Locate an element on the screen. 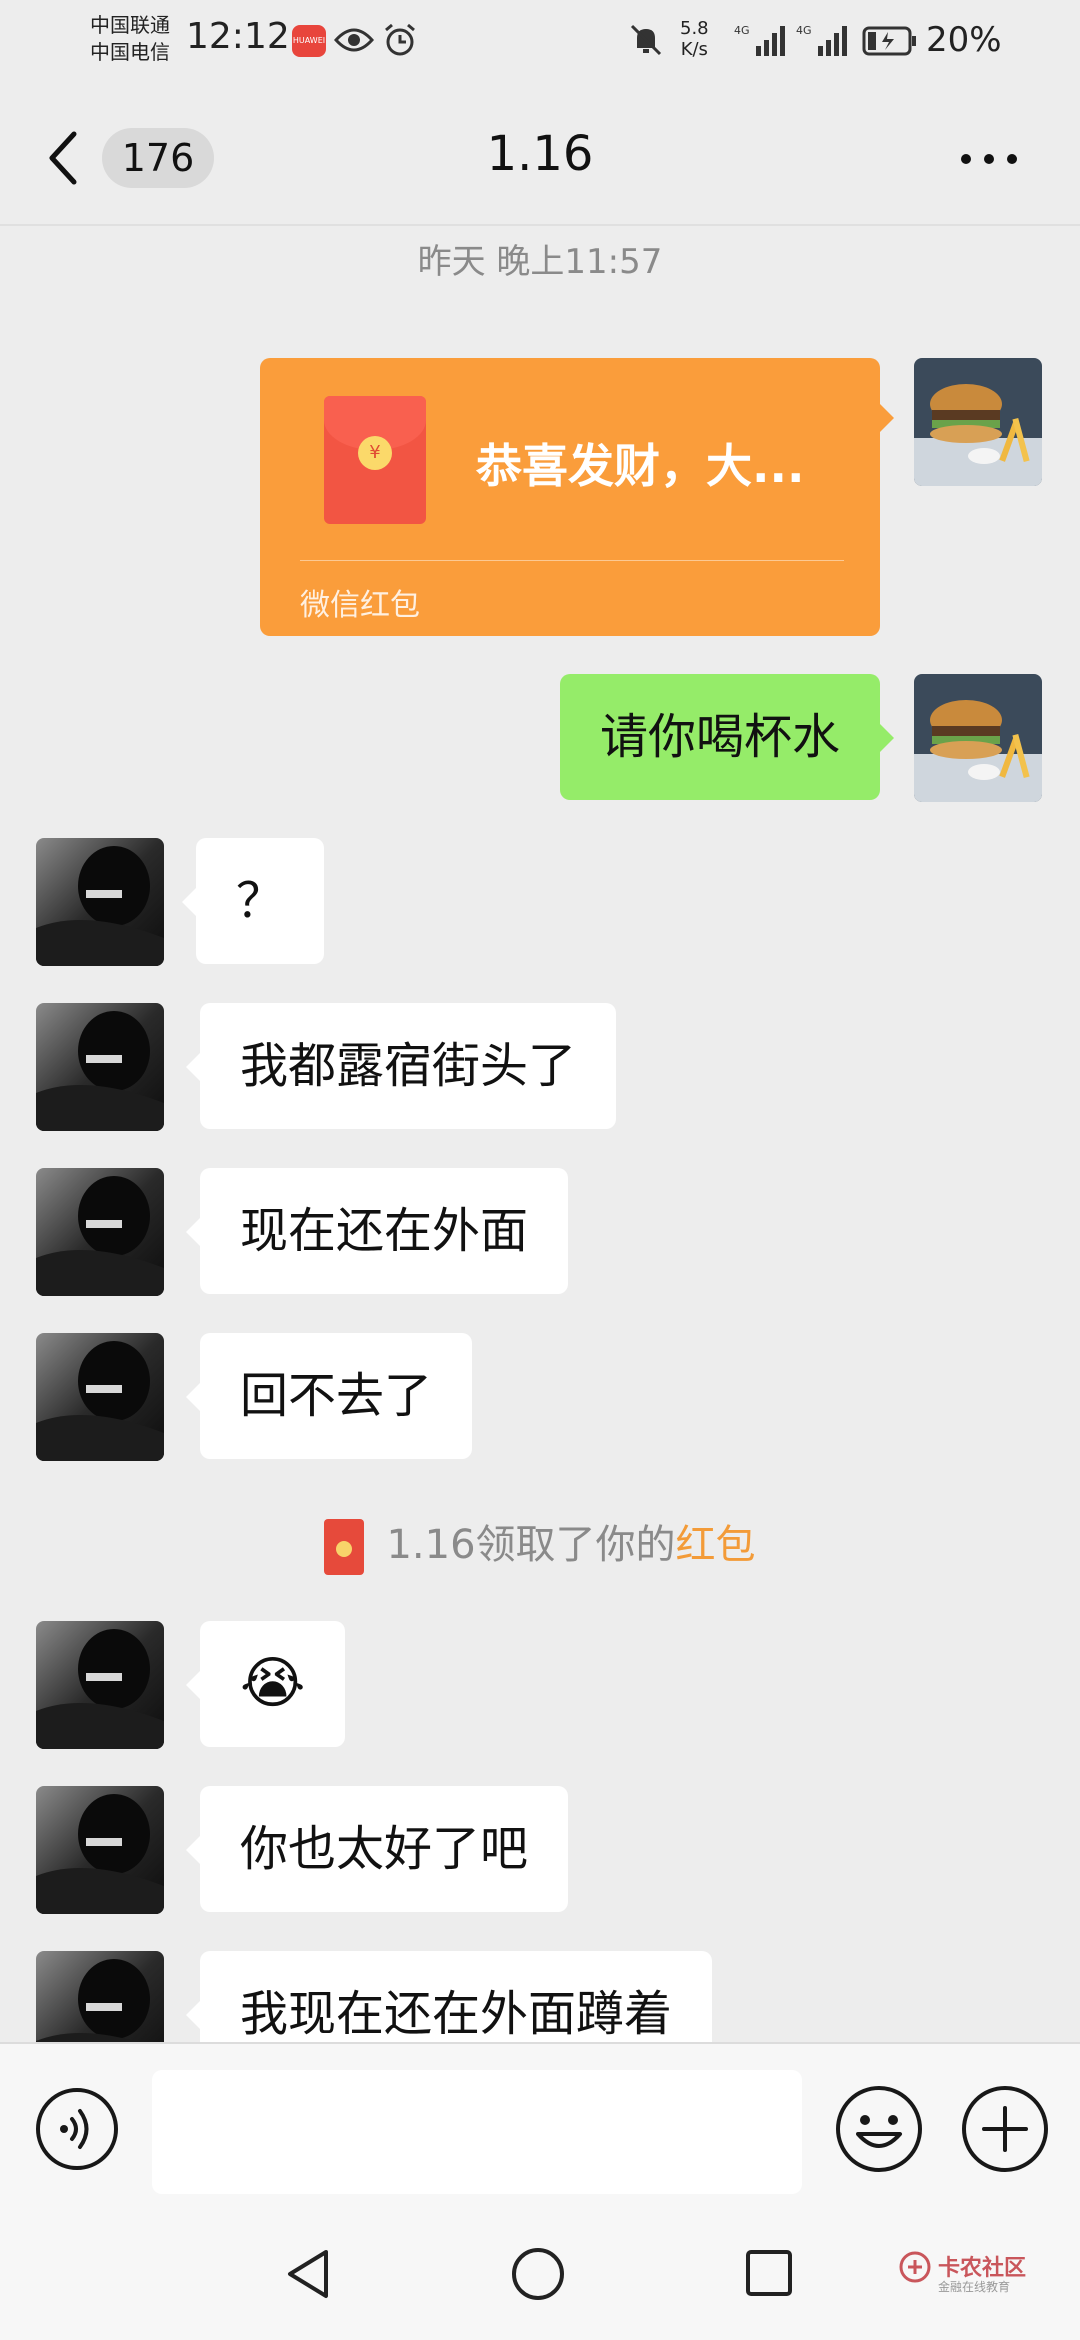  alarm-icon is located at coordinates (400, 39).